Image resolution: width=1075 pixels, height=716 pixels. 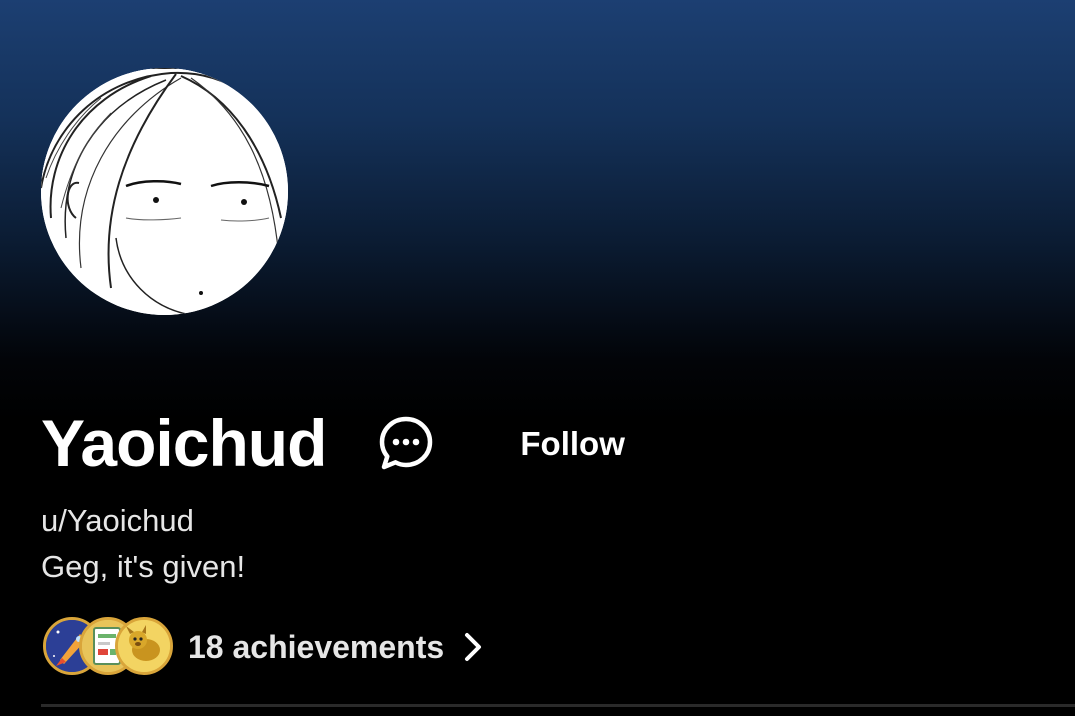 I want to click on chat-button, so click(x=406, y=443).